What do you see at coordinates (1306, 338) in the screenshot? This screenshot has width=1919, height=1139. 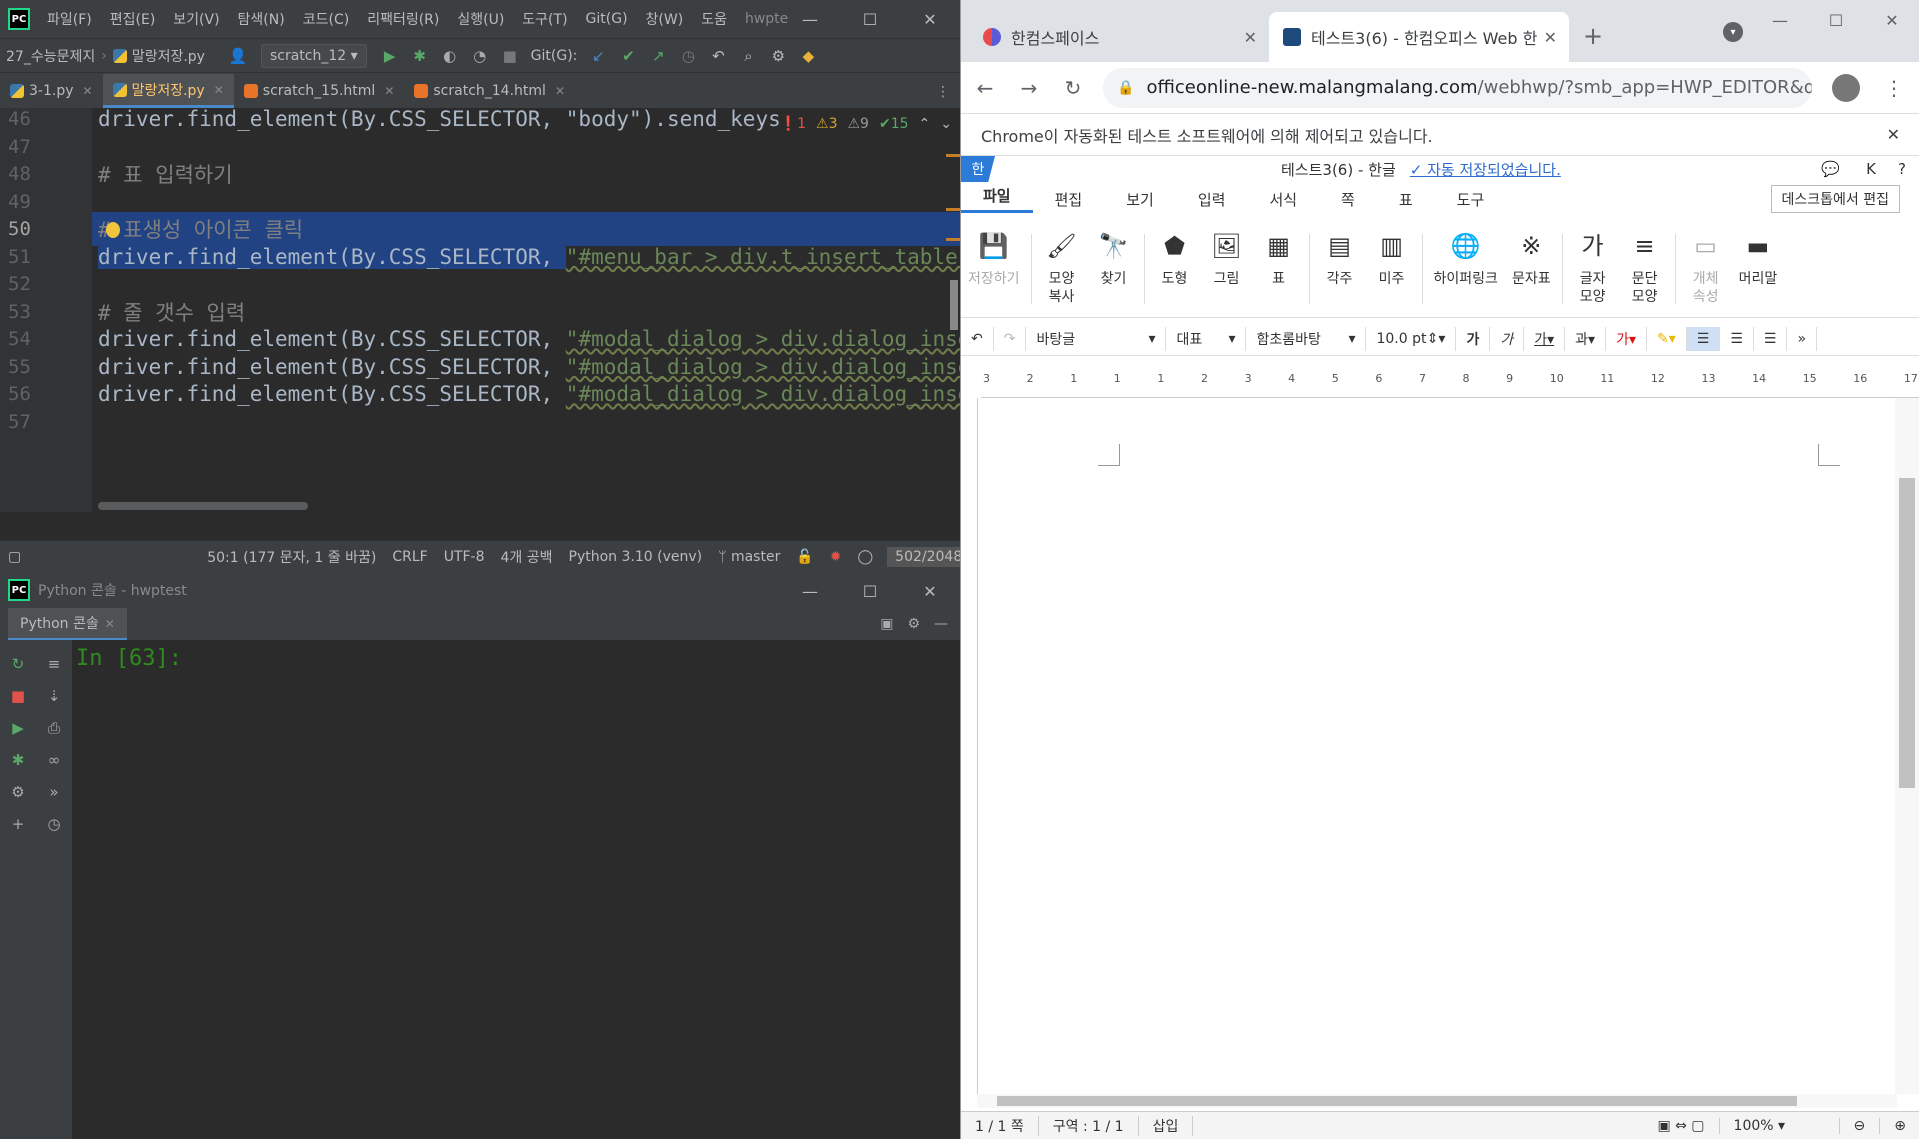 I see `font-select: 함초롬바탕 ▾` at bounding box center [1306, 338].